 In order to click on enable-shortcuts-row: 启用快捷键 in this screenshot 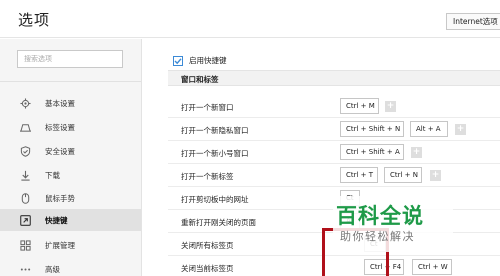, I will do `click(200, 60)`.